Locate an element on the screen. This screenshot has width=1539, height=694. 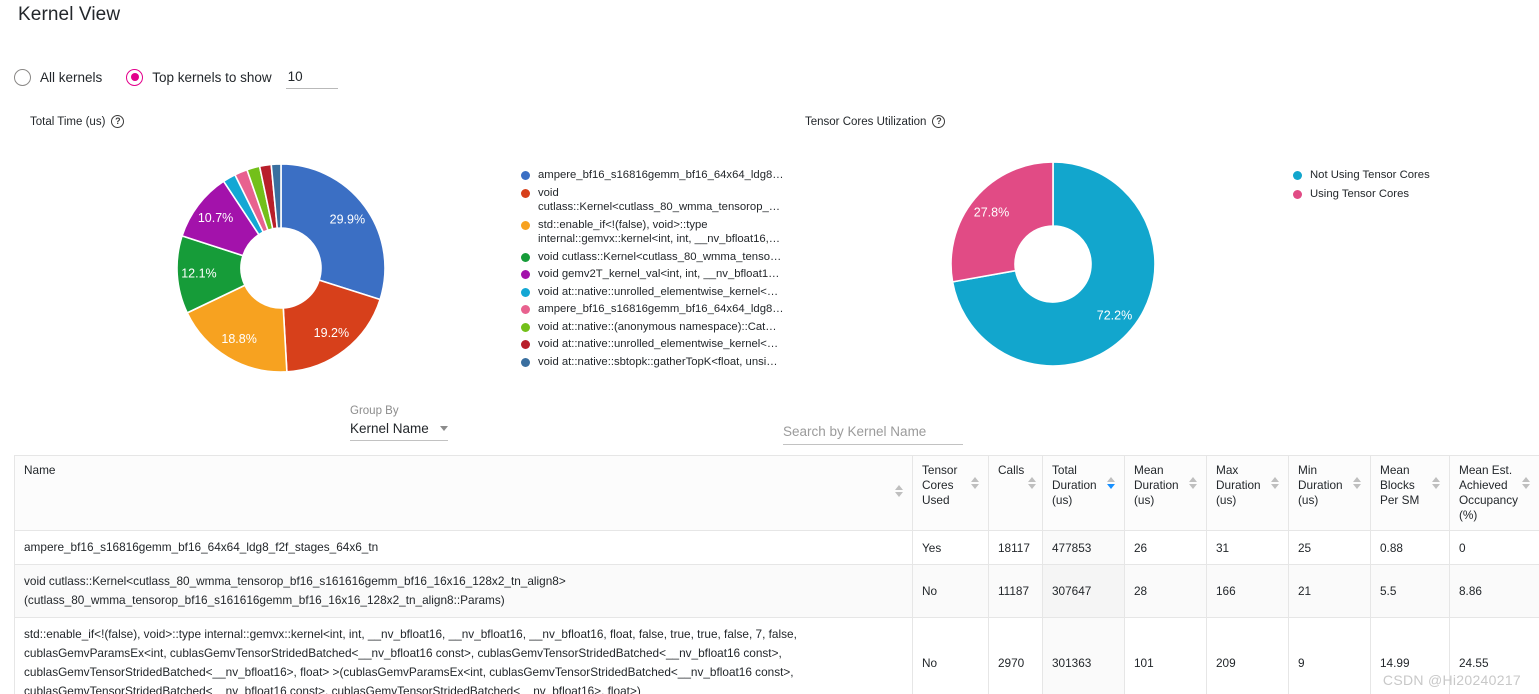
table-cell-mean-duration: 28 is located at coordinates (1165, 591).